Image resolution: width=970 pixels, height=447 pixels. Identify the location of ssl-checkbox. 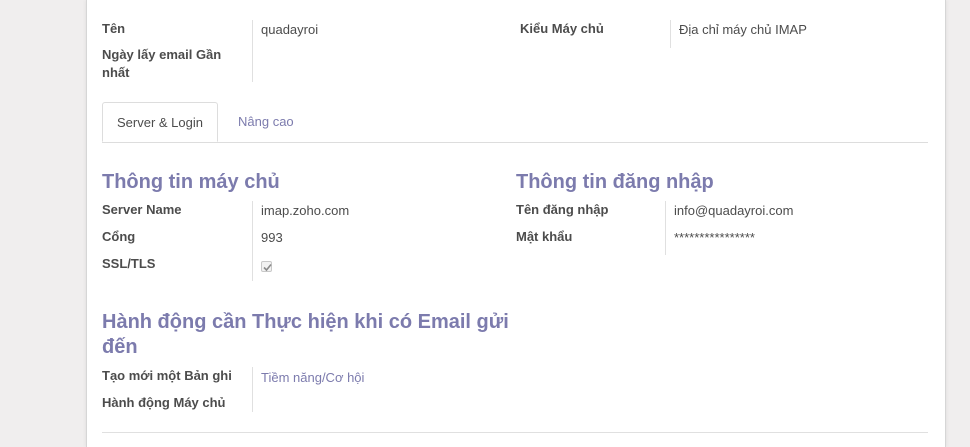
(266, 266).